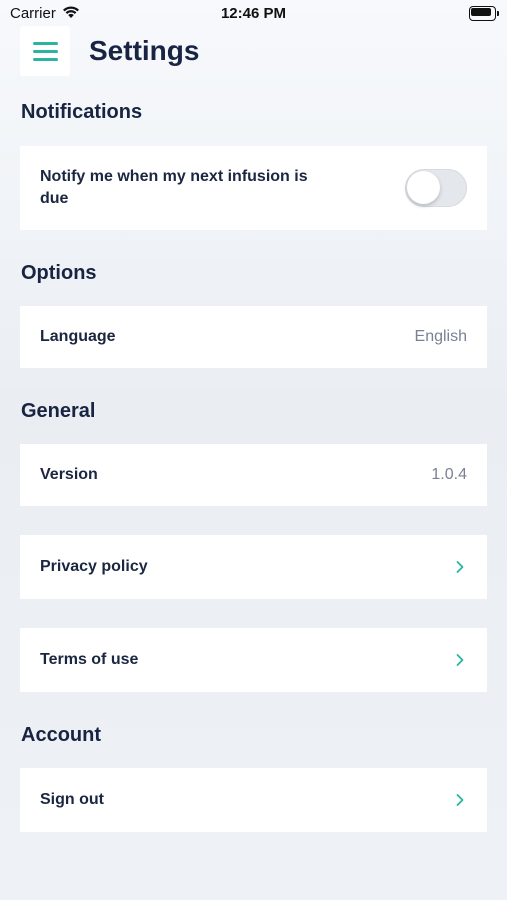 Image resolution: width=507 pixels, height=900 pixels. Describe the element at coordinates (45, 51) in the screenshot. I see `menu-button` at that location.